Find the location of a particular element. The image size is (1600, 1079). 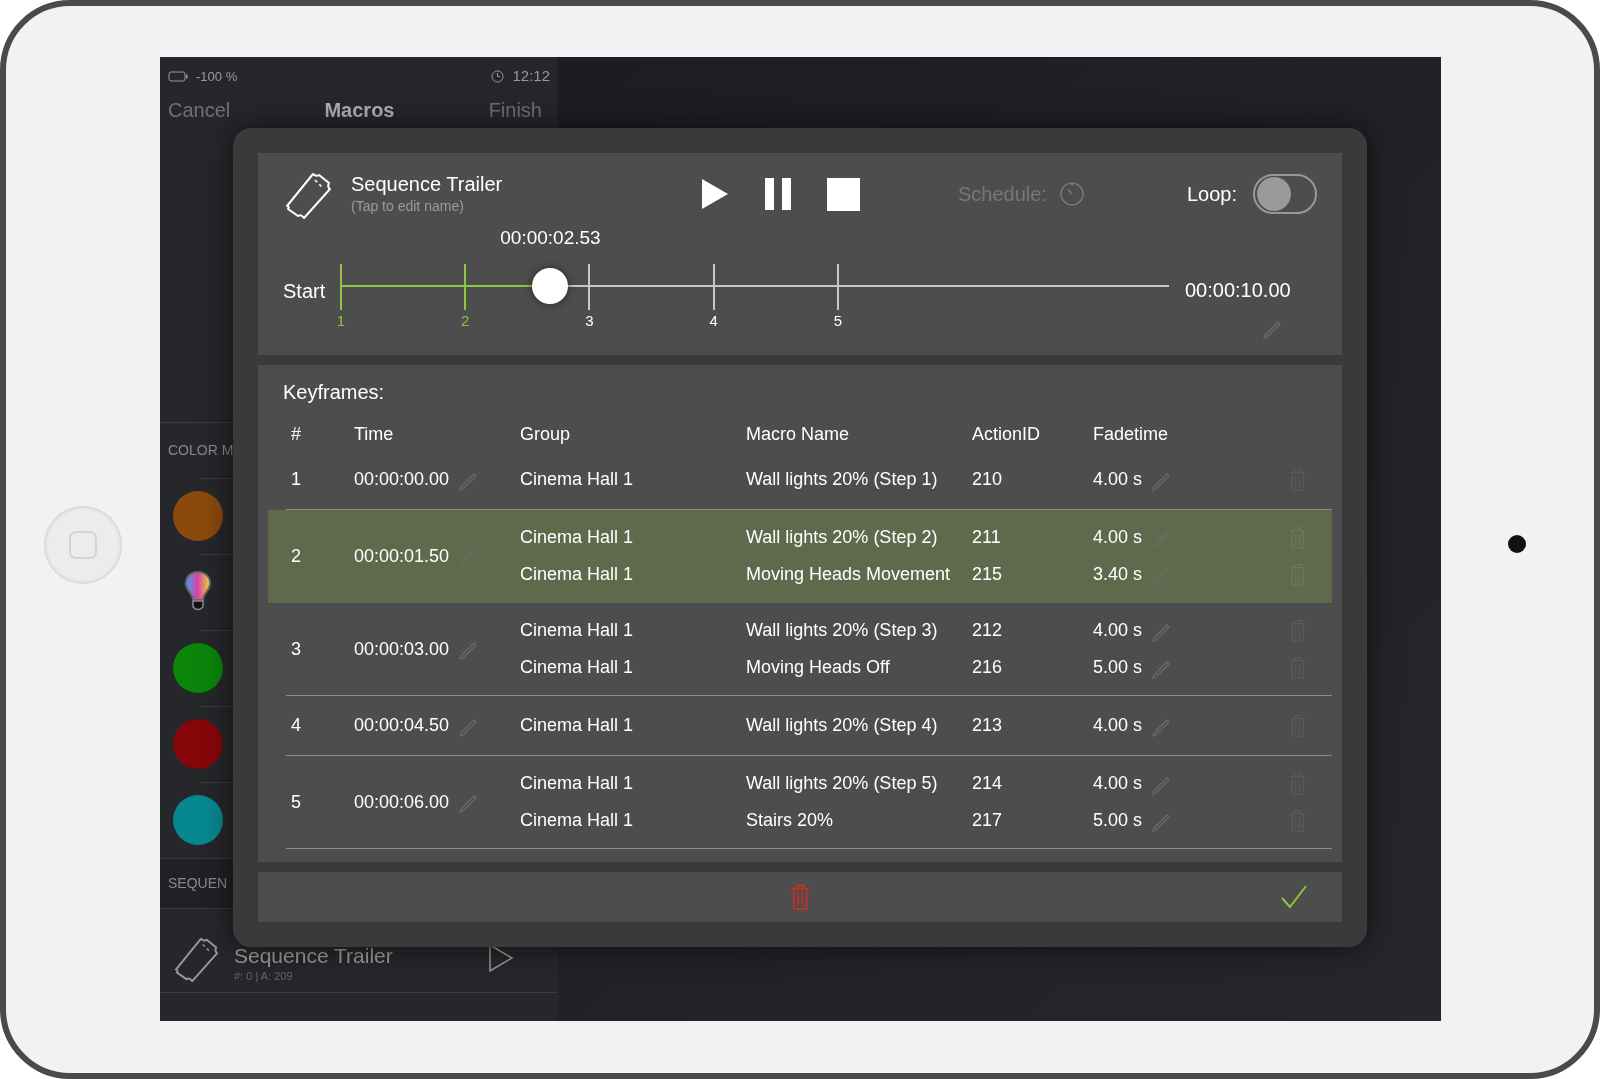

macro-name-cell-text: Wall lights 20% (Step 3) is located at coordinates (842, 630).